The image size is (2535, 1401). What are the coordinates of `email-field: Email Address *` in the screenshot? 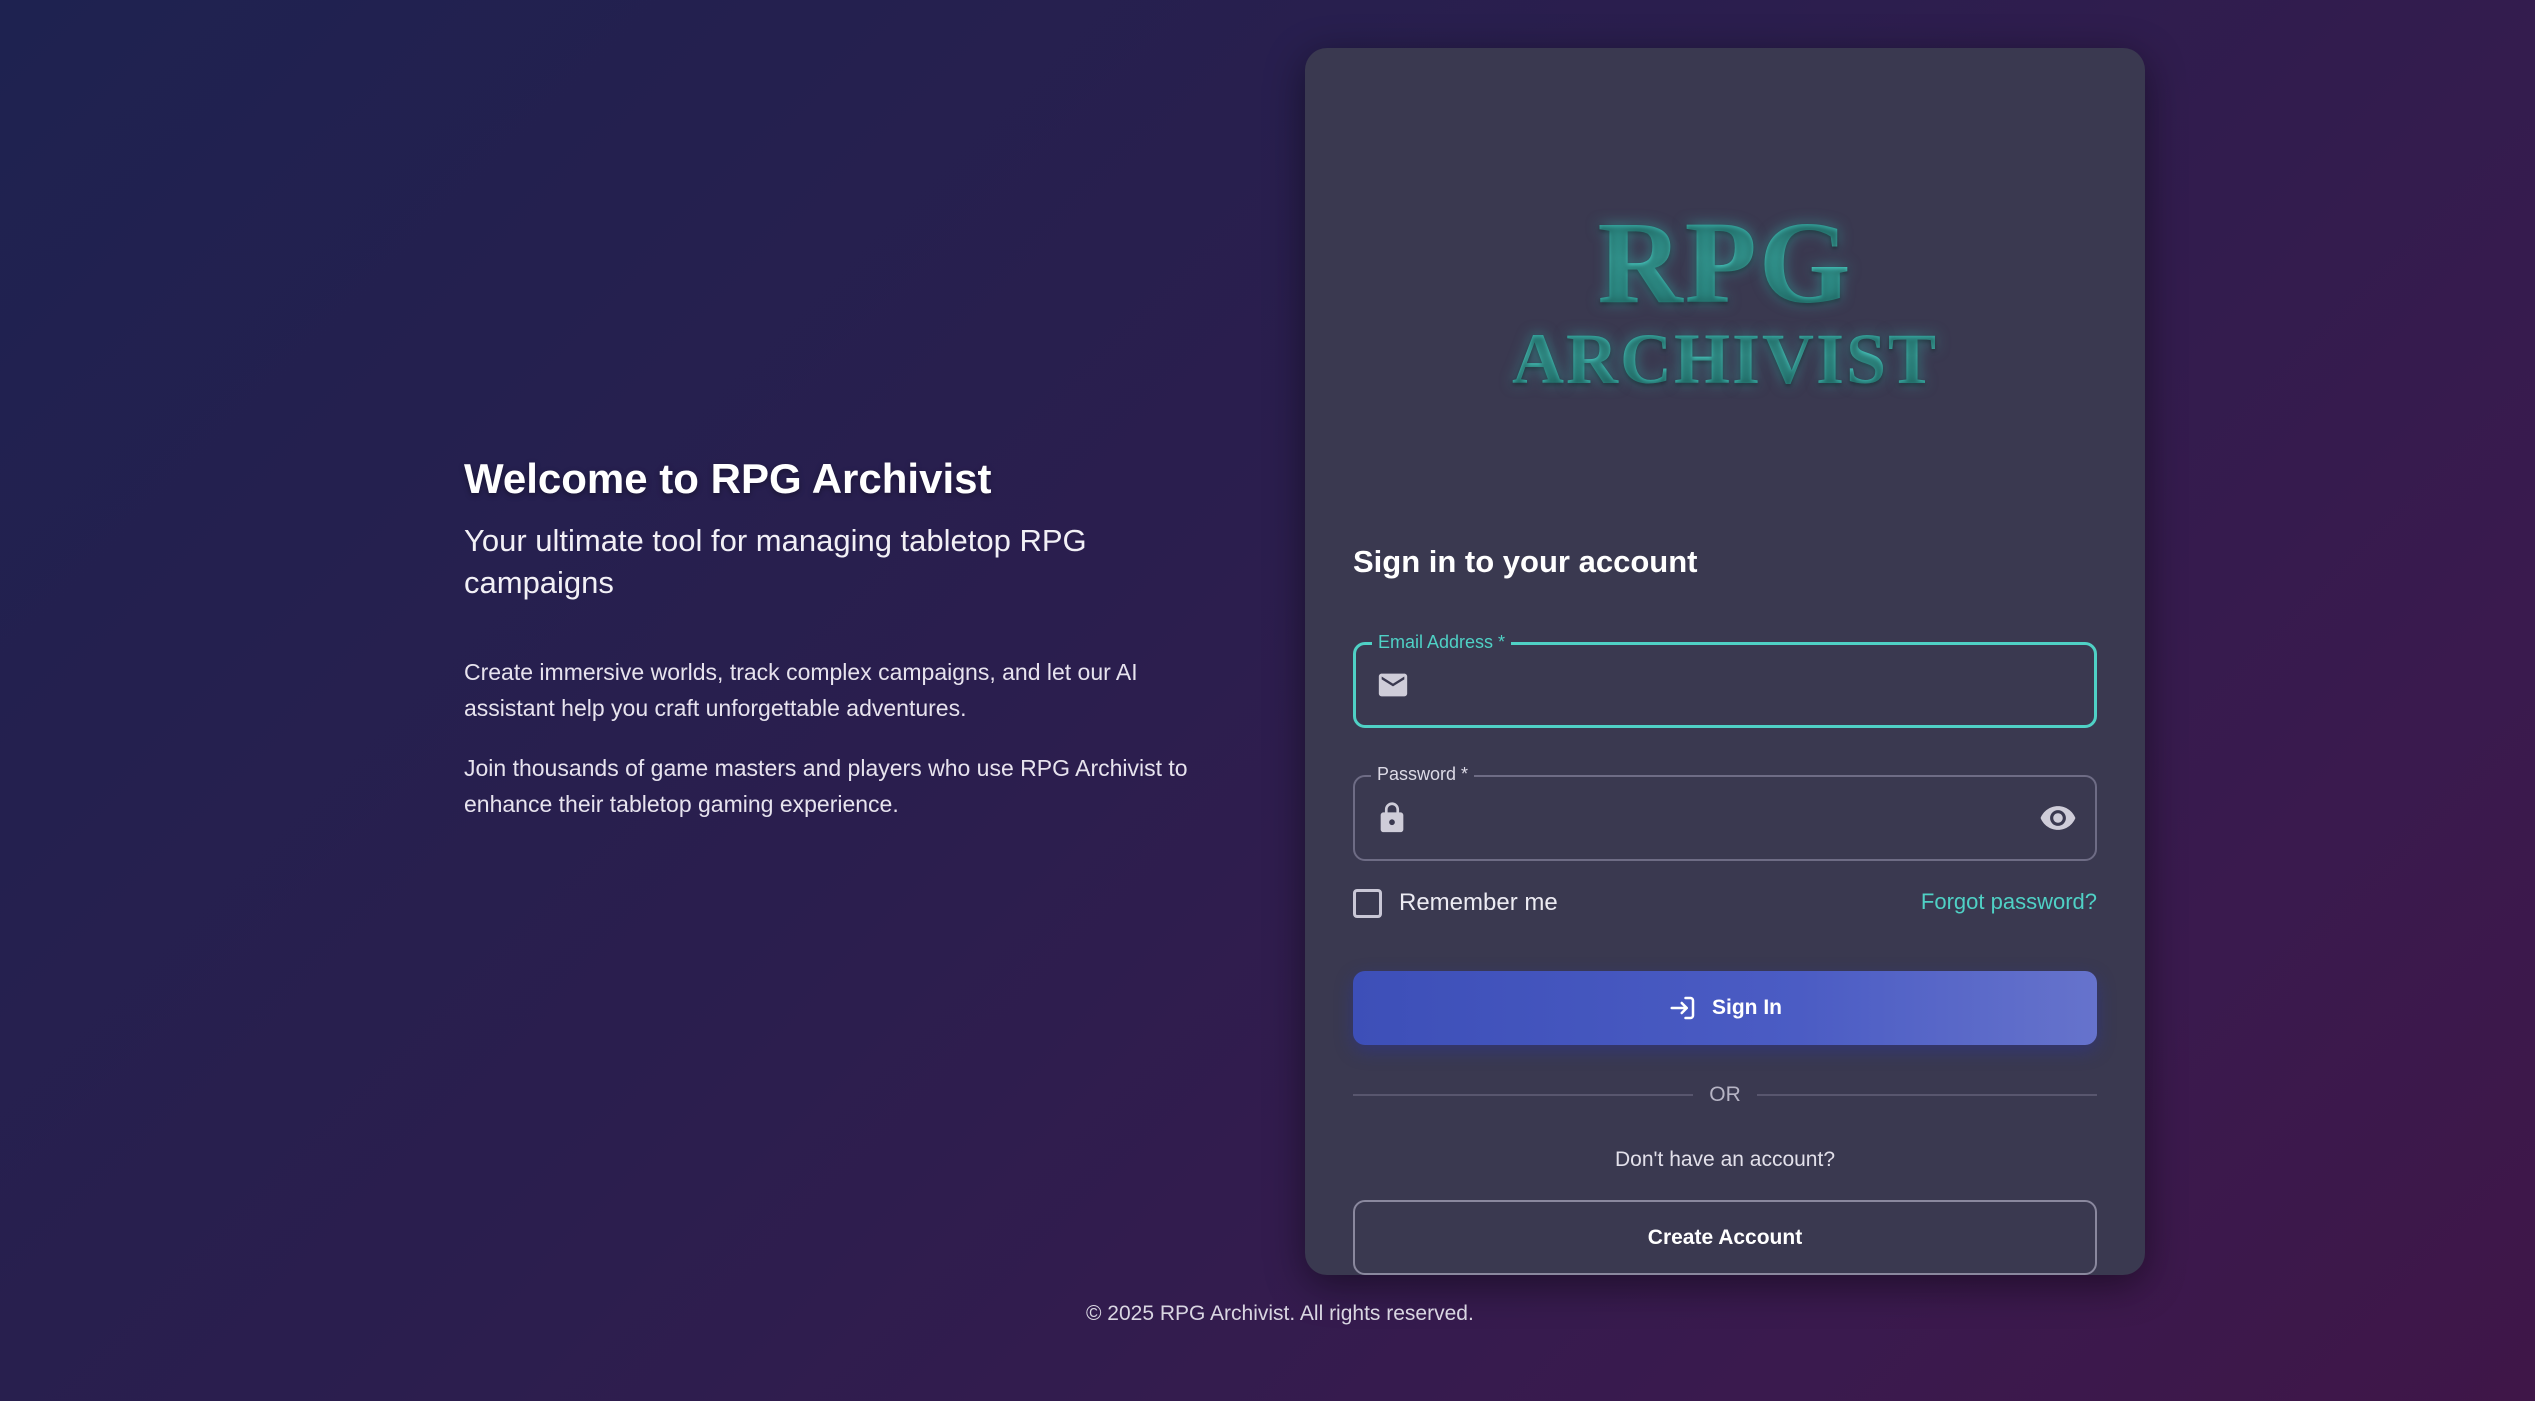 It's located at (1725, 679).